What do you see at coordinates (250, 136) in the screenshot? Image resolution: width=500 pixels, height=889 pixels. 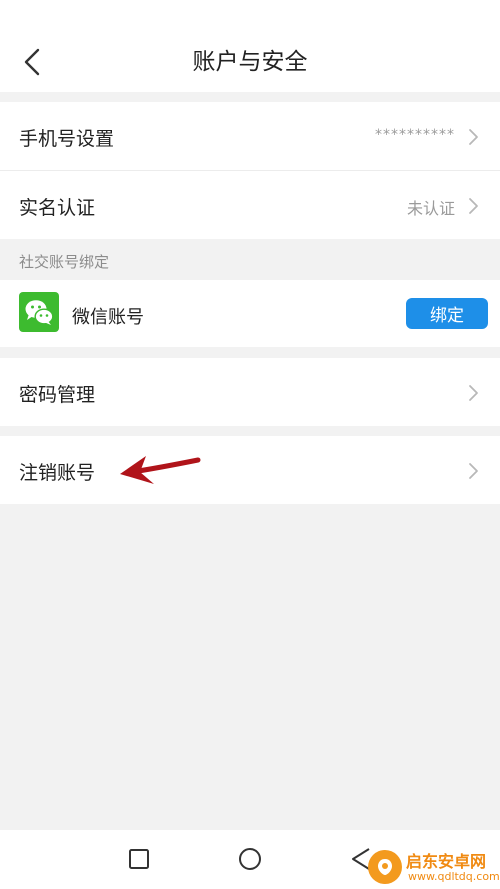 I see `phone-setting-row: 手机号设置 **********` at bounding box center [250, 136].